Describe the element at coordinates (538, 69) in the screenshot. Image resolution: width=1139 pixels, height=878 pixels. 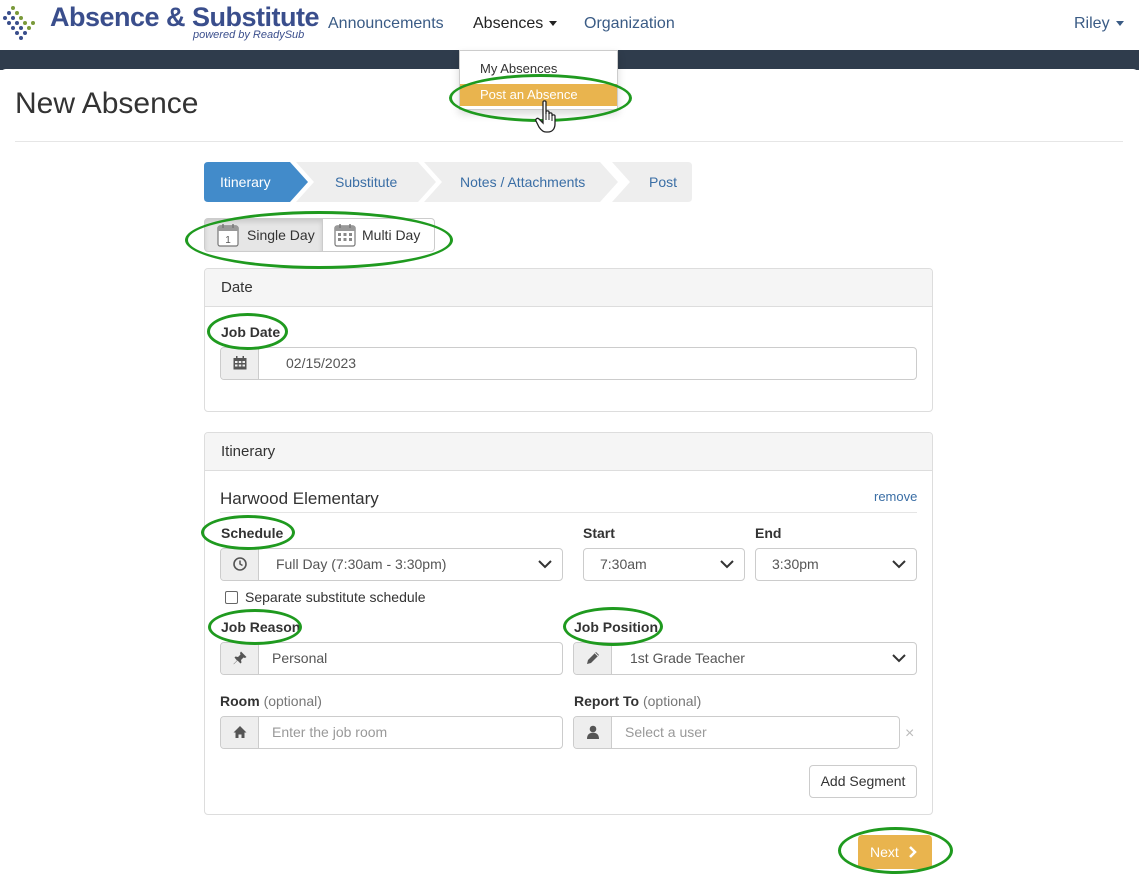
I see `menu-item-my-absences: My Absences` at that location.